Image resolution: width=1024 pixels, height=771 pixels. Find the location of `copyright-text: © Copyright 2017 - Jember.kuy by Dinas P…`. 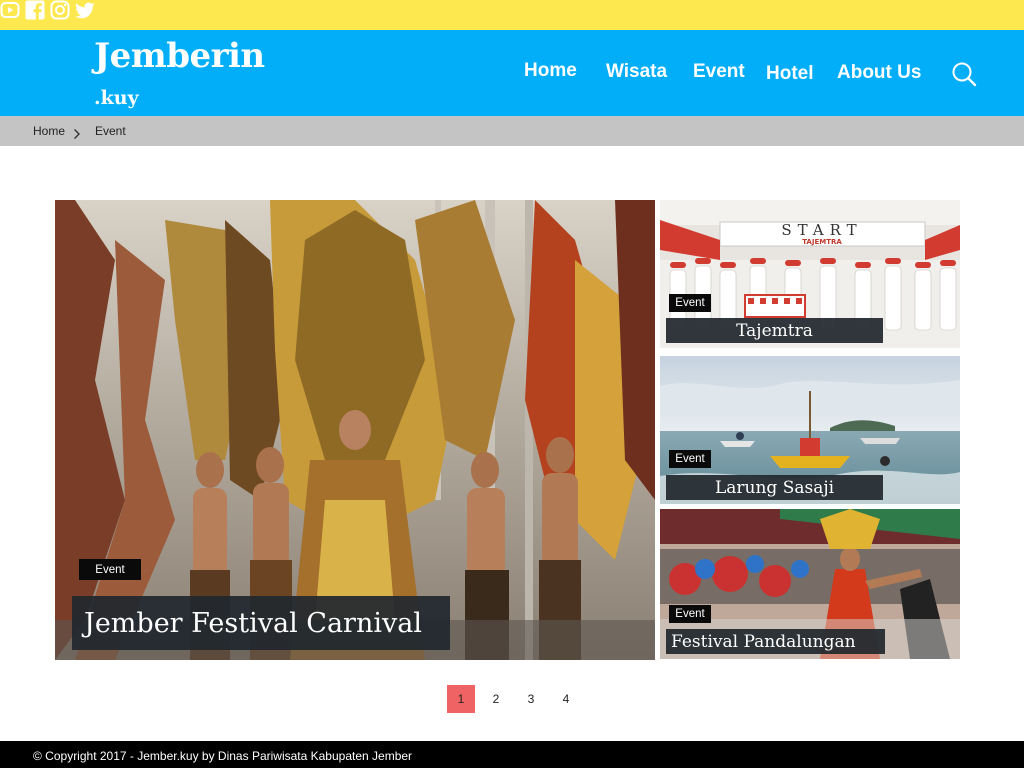

copyright-text: © Copyright 2017 - Jember.kuy by Dinas P… is located at coordinates (223, 756).